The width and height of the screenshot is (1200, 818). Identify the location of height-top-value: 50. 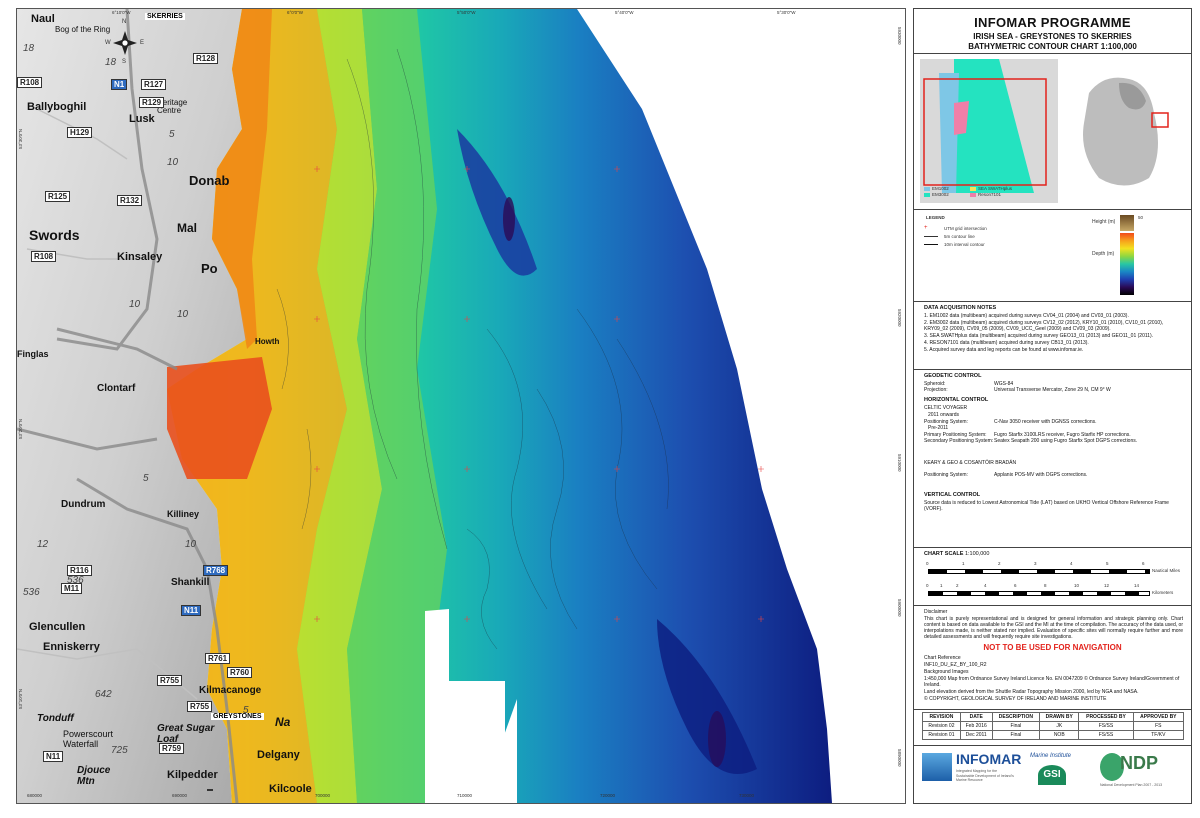
(1141, 217).